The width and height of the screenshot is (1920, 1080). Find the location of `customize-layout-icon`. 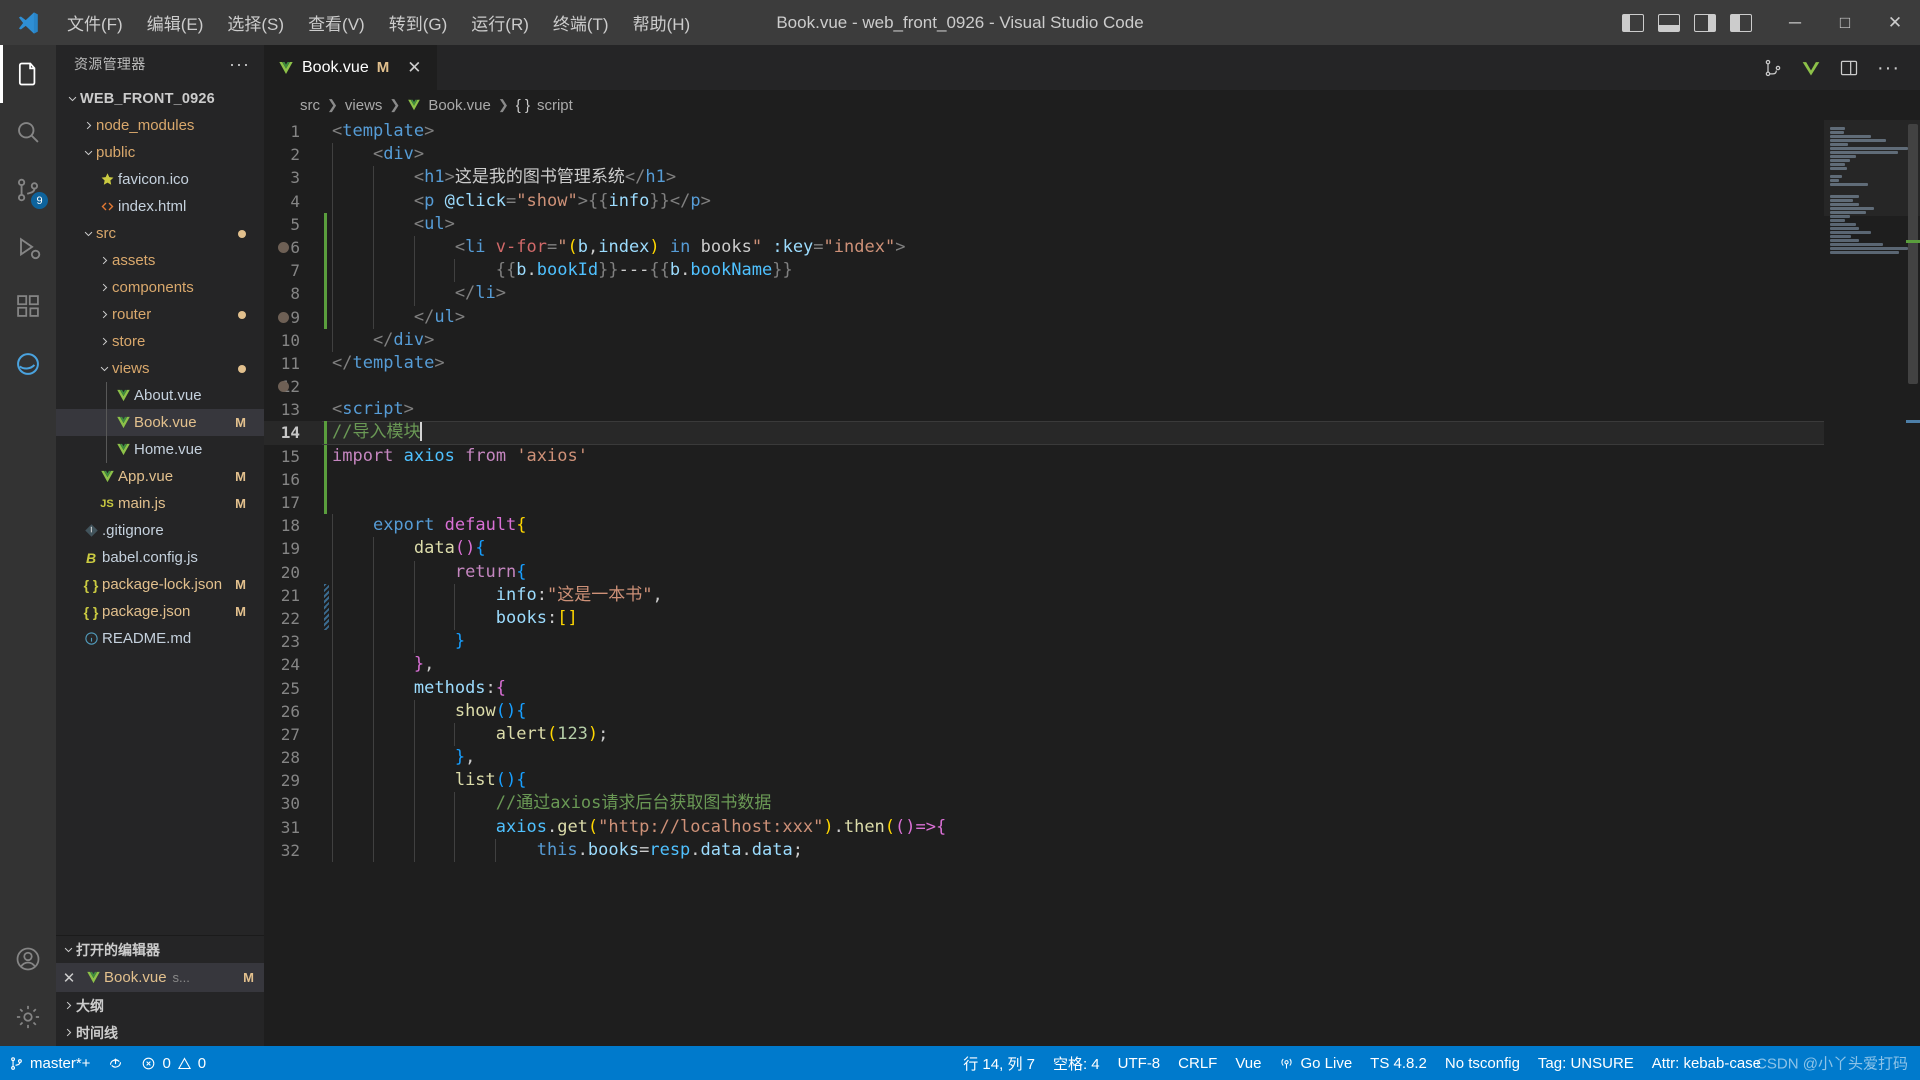

customize-layout-icon is located at coordinates (1741, 22).